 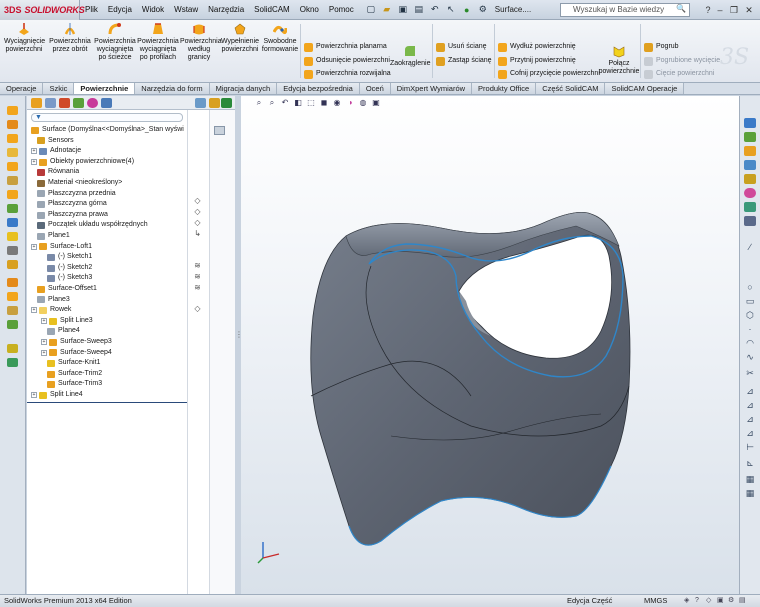 I want to click on trim-tool-icon, so click(x=12, y=264).